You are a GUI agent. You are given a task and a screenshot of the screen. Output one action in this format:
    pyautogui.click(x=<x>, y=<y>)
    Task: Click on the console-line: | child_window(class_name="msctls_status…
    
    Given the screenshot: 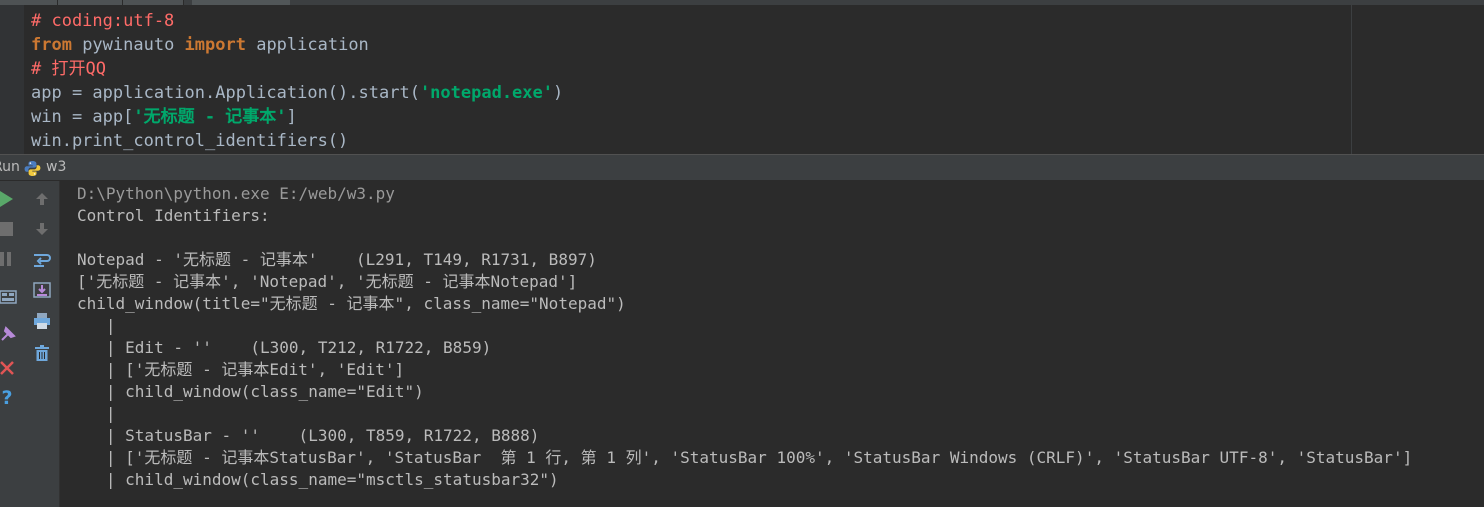 What is the action you would take?
    pyautogui.click(x=318, y=479)
    